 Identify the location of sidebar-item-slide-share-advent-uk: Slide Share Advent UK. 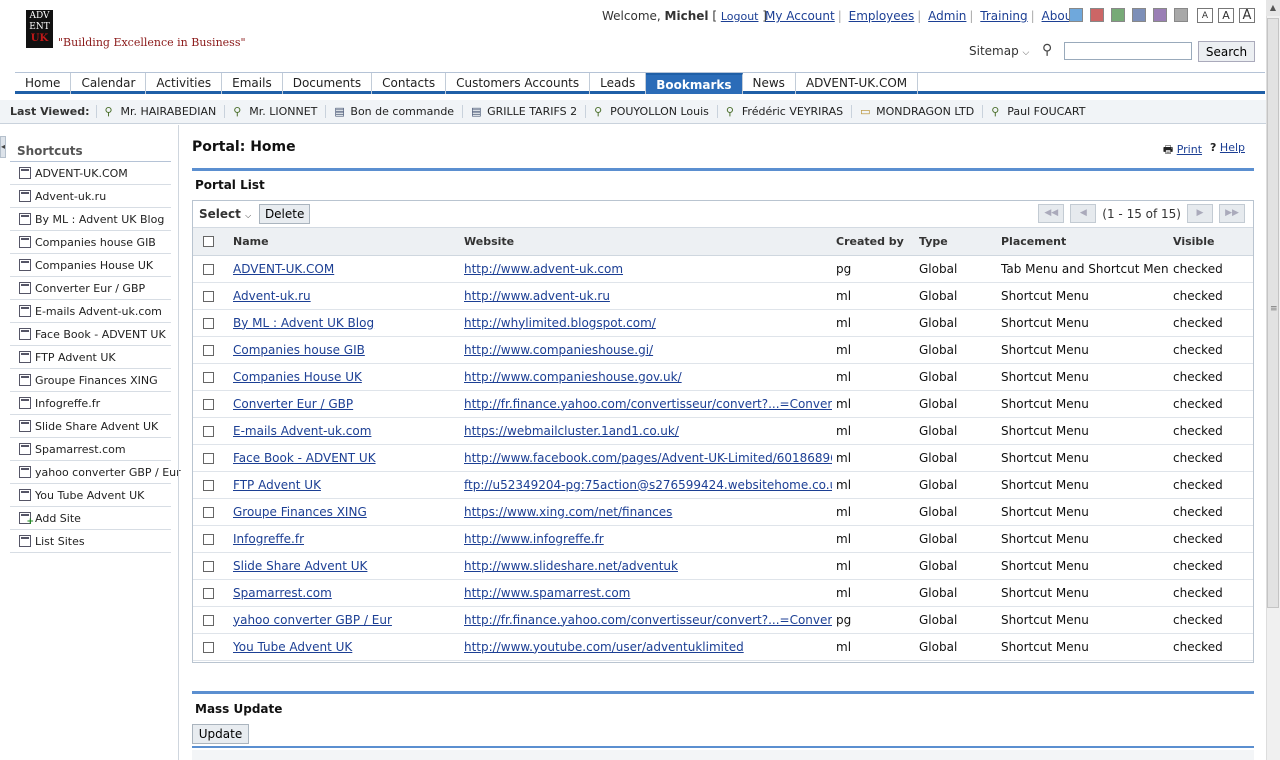
(90, 426).